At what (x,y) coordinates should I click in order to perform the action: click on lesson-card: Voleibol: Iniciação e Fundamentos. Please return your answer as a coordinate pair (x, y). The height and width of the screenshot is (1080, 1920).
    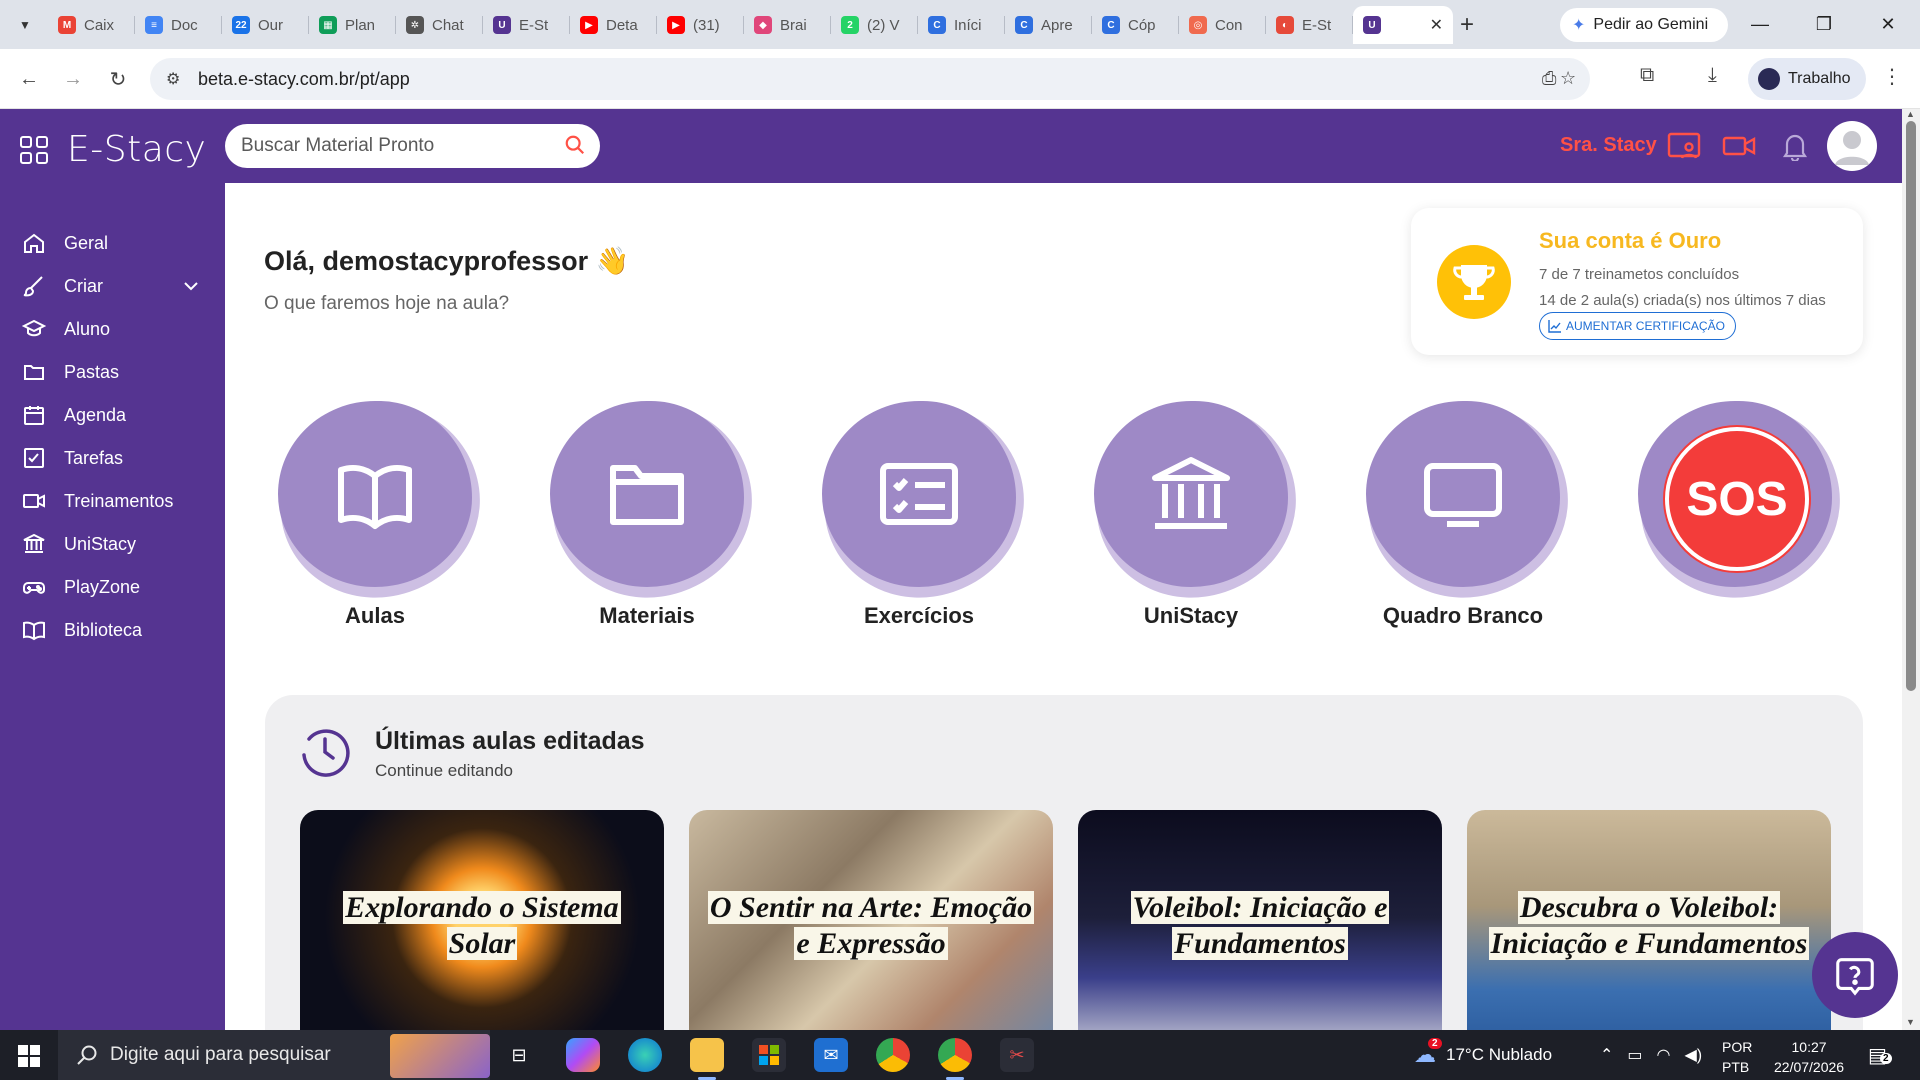
    Looking at the image, I should click on (1260, 920).